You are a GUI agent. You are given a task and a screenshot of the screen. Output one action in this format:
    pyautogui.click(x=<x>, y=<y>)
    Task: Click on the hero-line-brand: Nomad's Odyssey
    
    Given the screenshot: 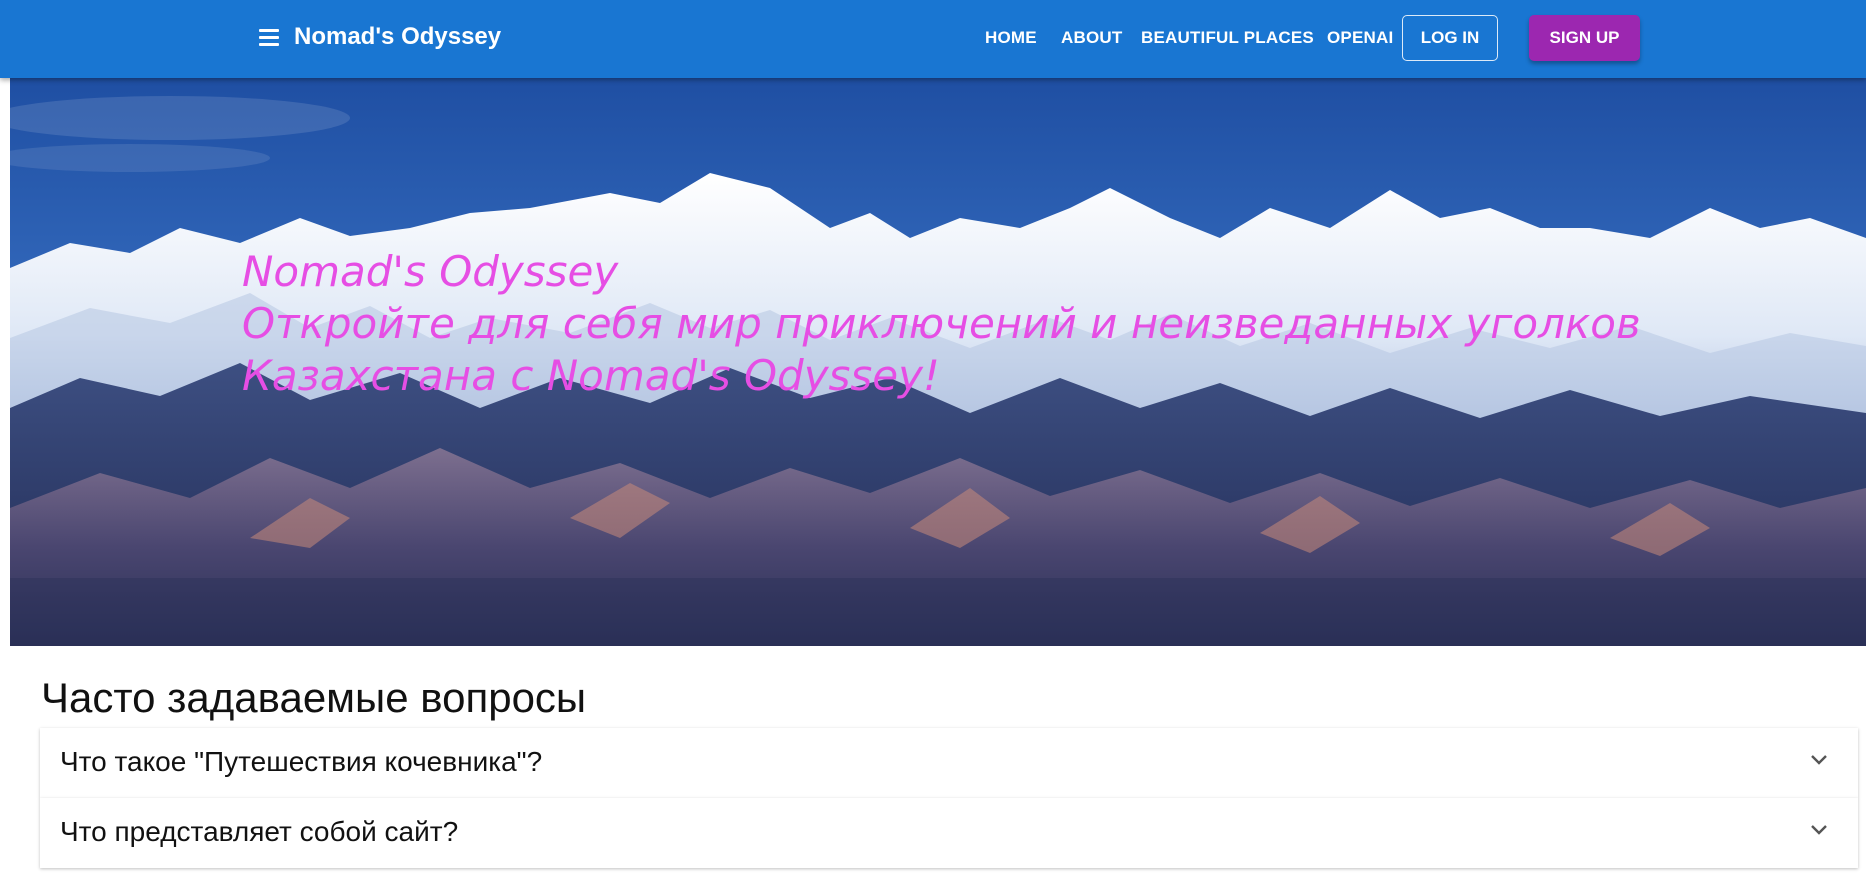 What is the action you would take?
    pyautogui.click(x=430, y=271)
    